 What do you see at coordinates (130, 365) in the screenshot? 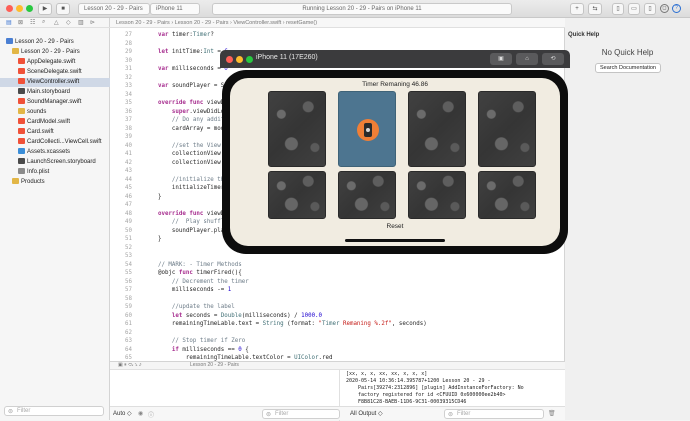
I see `debug-controls-icon: ▣ ⏸ ⤼ ⤵ ⤴` at bounding box center [130, 365].